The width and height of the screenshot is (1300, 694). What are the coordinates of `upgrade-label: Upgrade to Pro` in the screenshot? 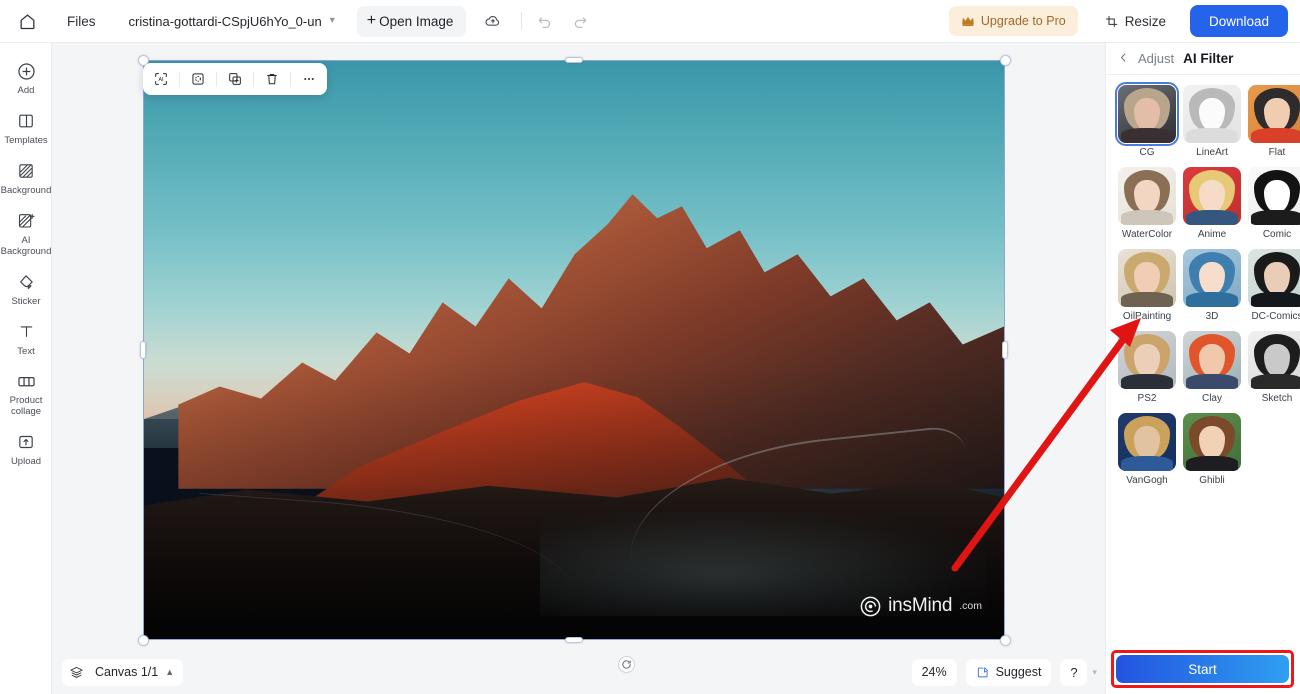 It's located at (1023, 21).